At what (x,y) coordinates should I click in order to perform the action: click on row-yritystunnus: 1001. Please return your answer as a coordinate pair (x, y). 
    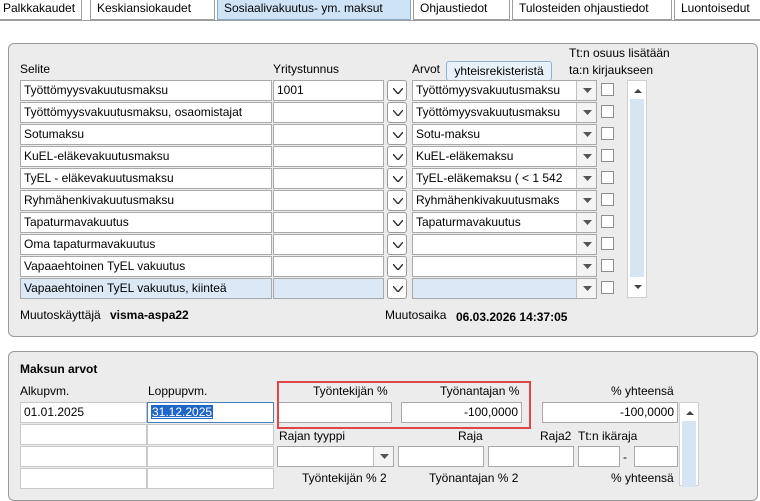
    Looking at the image, I should click on (328, 90).